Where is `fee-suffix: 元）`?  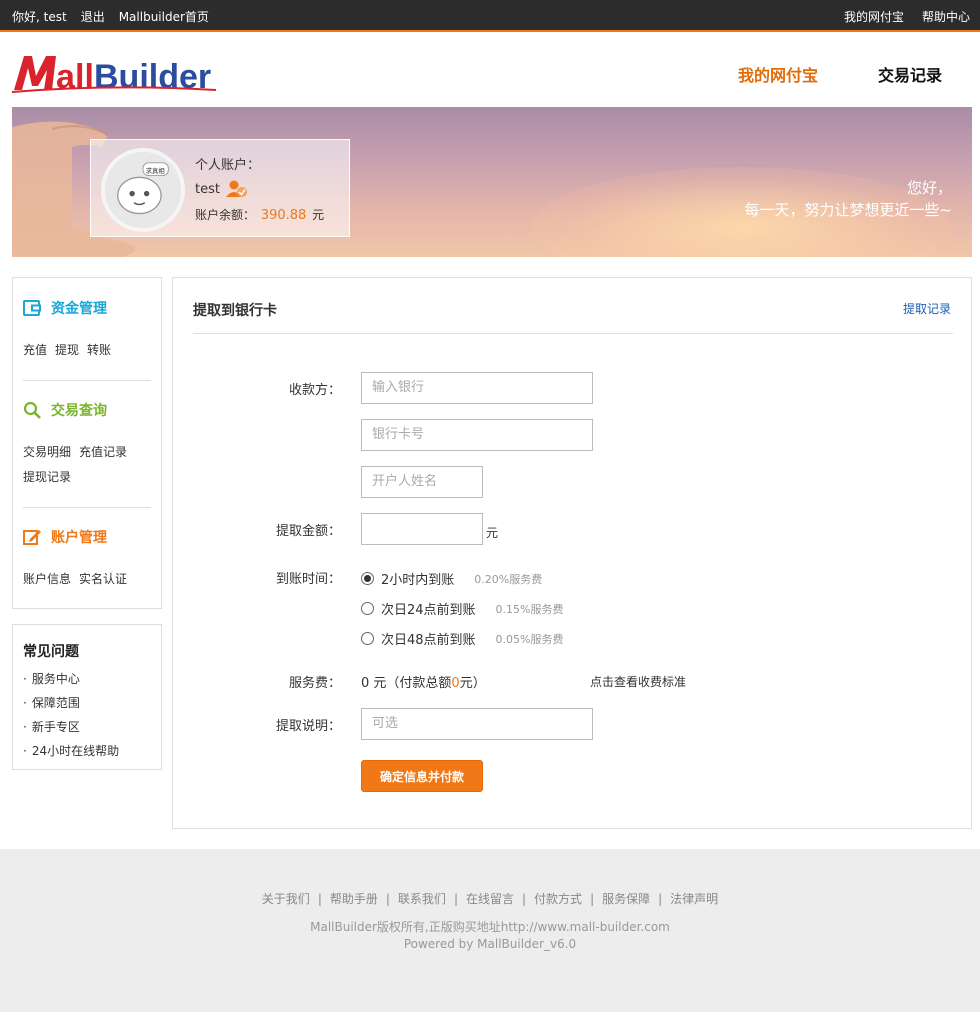
fee-suffix: 元） is located at coordinates (472, 683).